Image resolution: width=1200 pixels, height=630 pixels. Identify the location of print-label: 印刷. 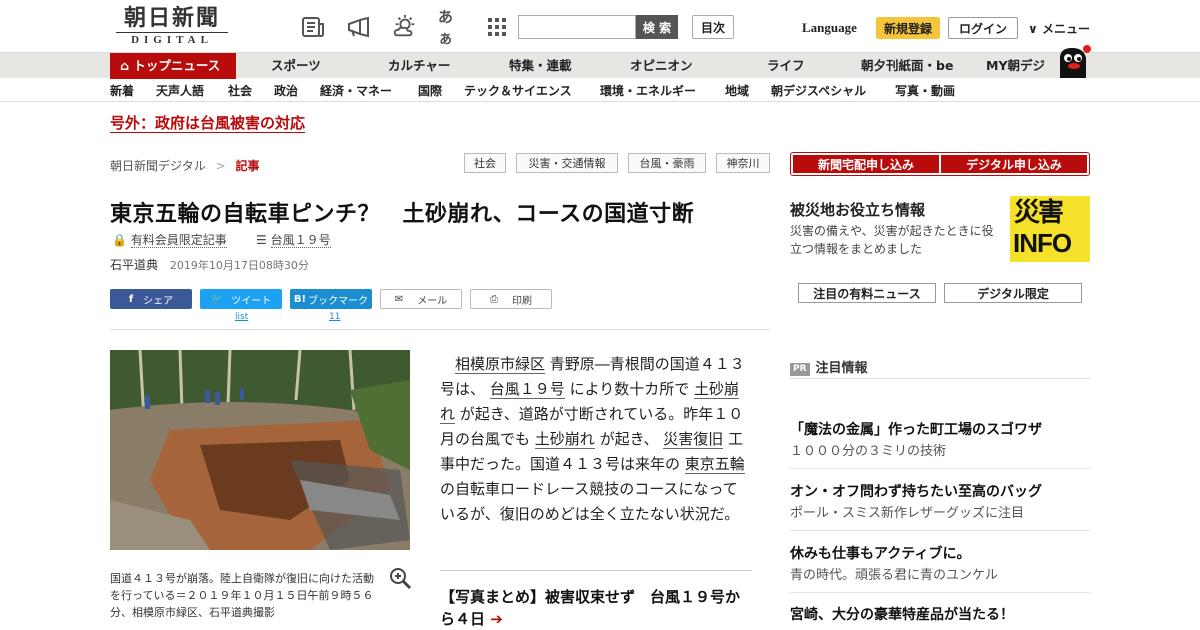
(522, 301).